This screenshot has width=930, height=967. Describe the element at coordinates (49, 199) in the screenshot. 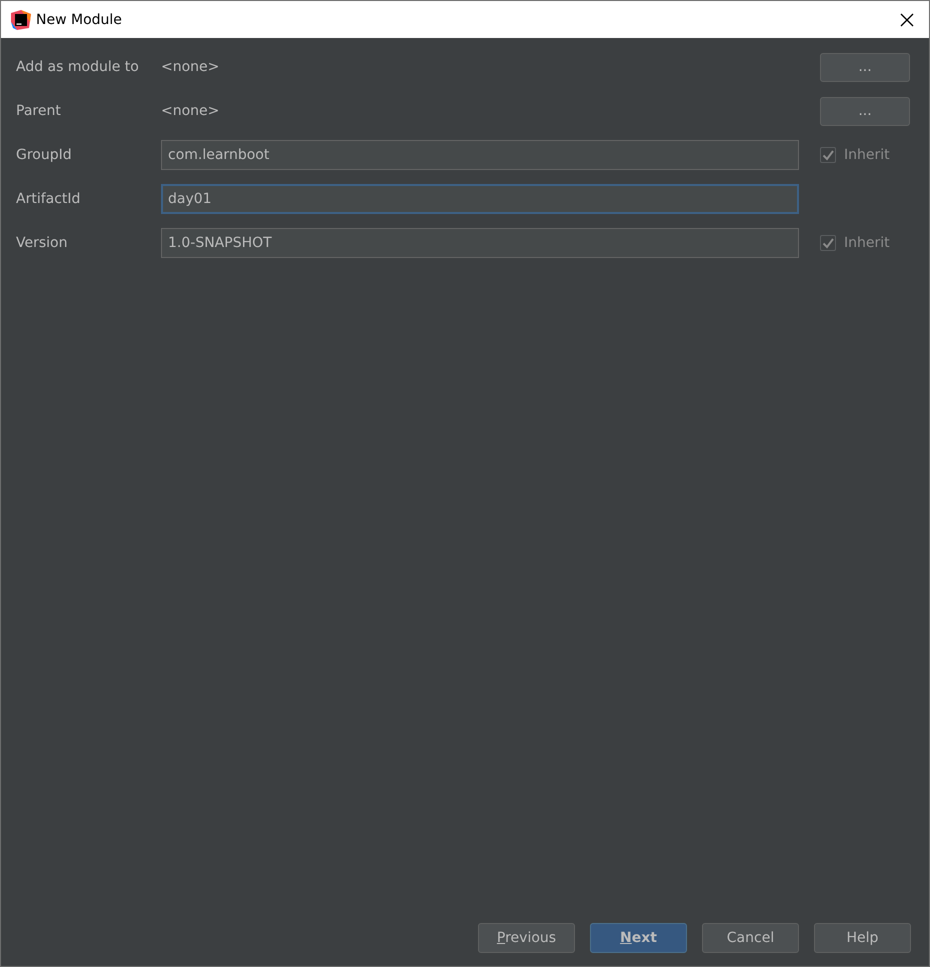

I see `field-label: ArtifactId` at that location.